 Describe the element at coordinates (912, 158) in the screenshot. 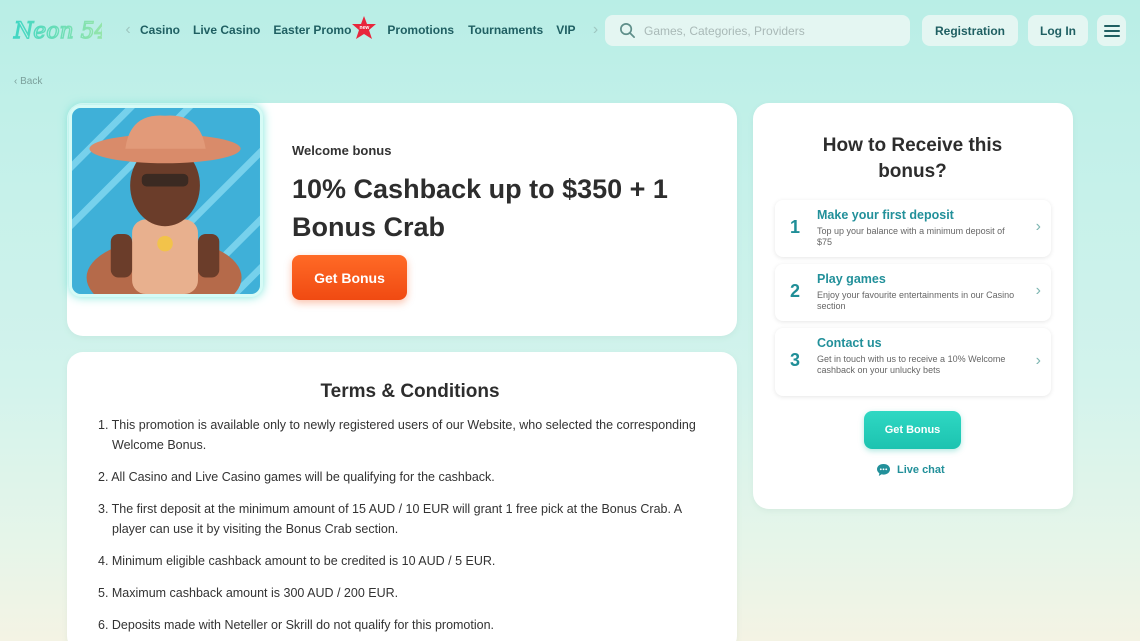

I see `how-to-receive-title: How to Receive this bonus?` at that location.